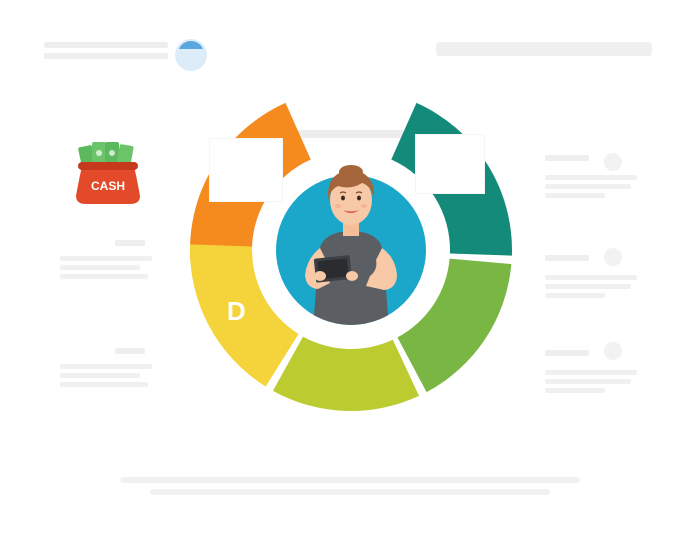 This screenshot has height=547, width=700. What do you see at coordinates (246, 170) in the screenshot?
I see `callout-box-left` at bounding box center [246, 170].